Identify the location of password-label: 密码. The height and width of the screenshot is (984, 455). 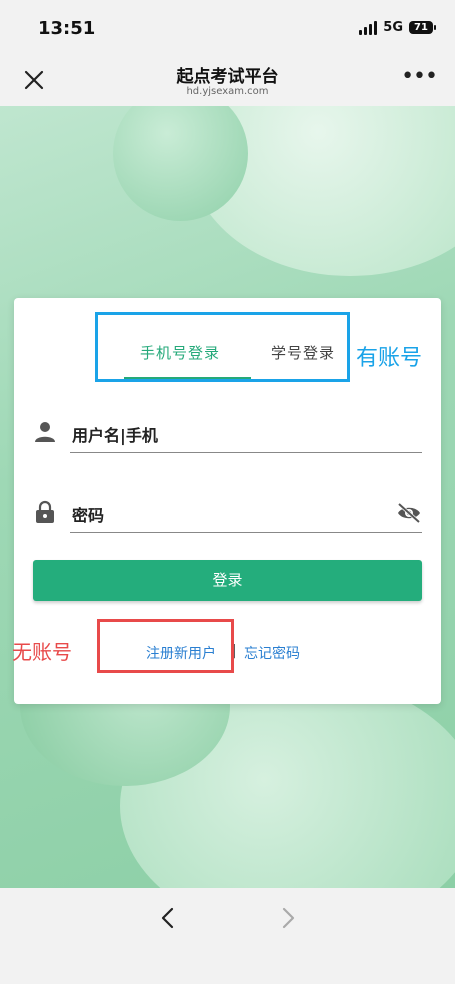
(88, 515).